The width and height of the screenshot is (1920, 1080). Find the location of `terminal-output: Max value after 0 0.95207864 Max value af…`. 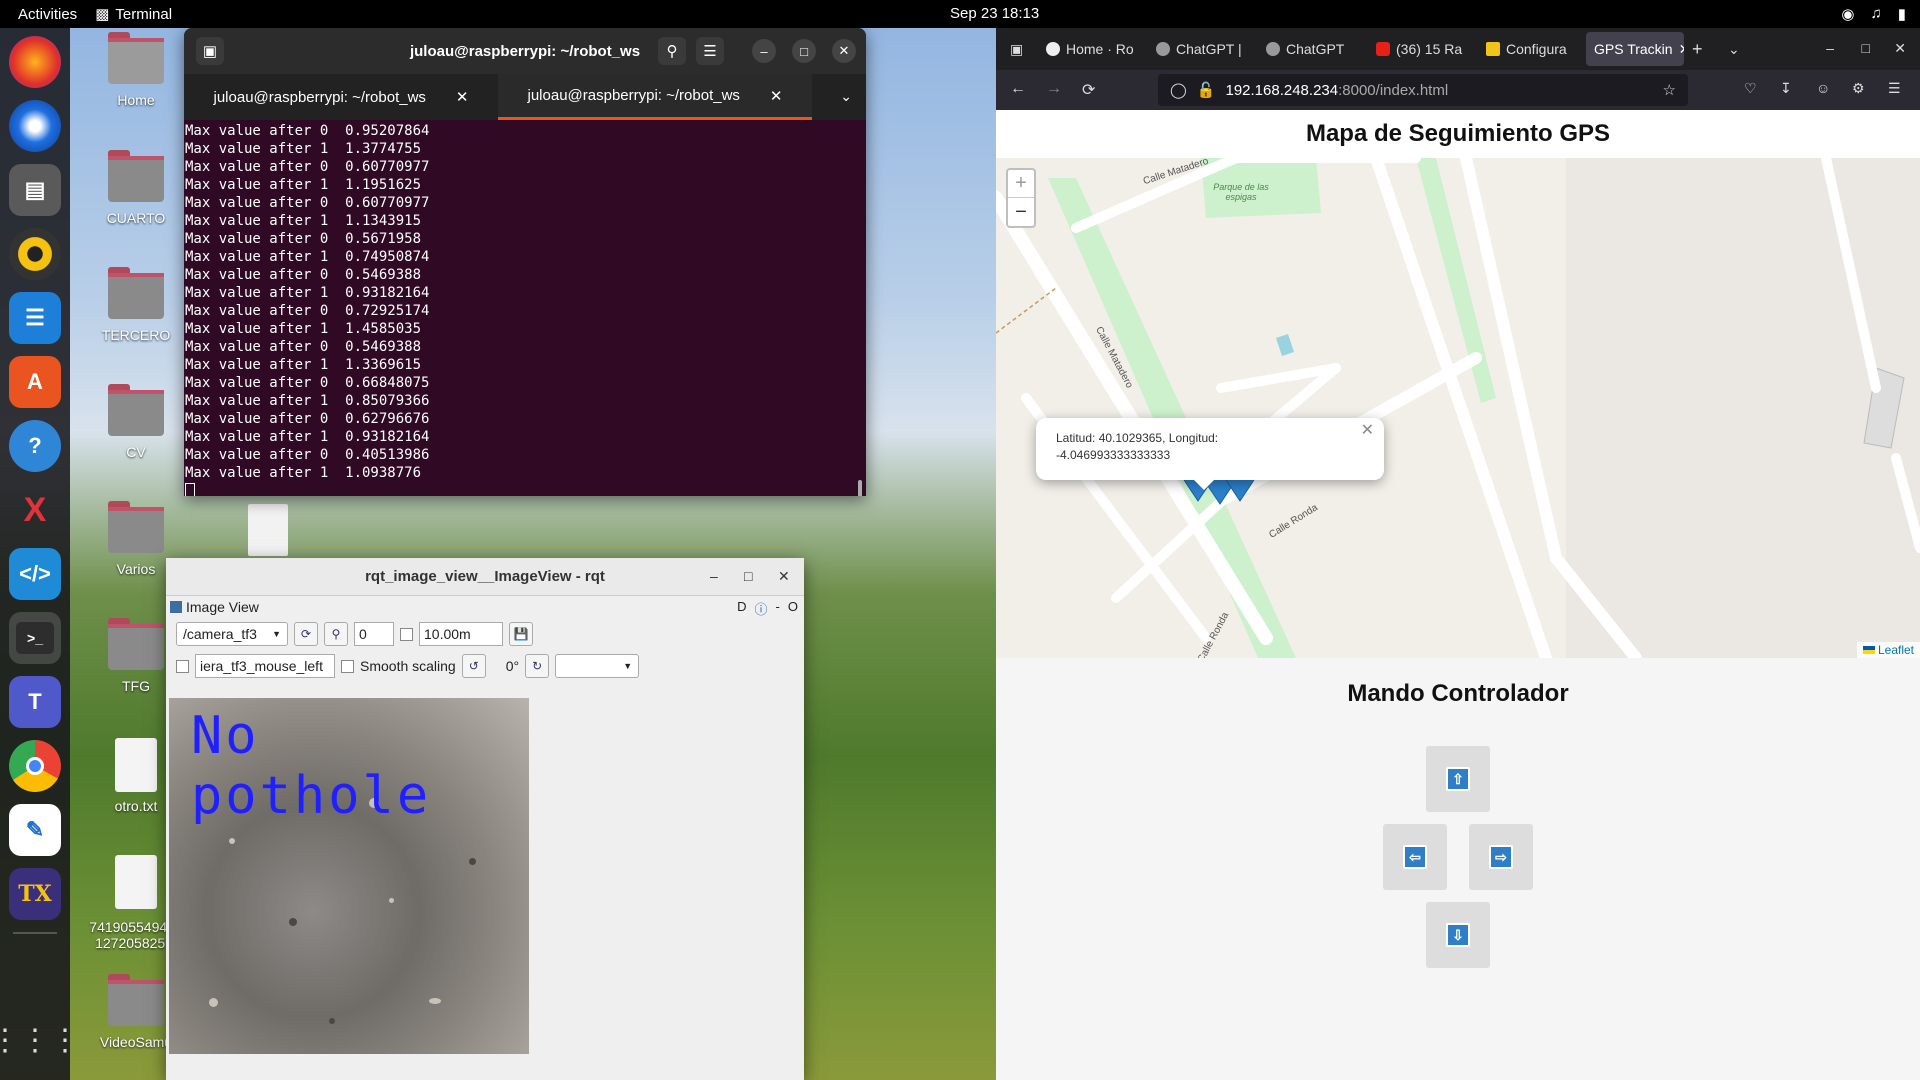

terminal-output: Max value after 0 0.95207864 Max value af… is located at coordinates (525, 308).